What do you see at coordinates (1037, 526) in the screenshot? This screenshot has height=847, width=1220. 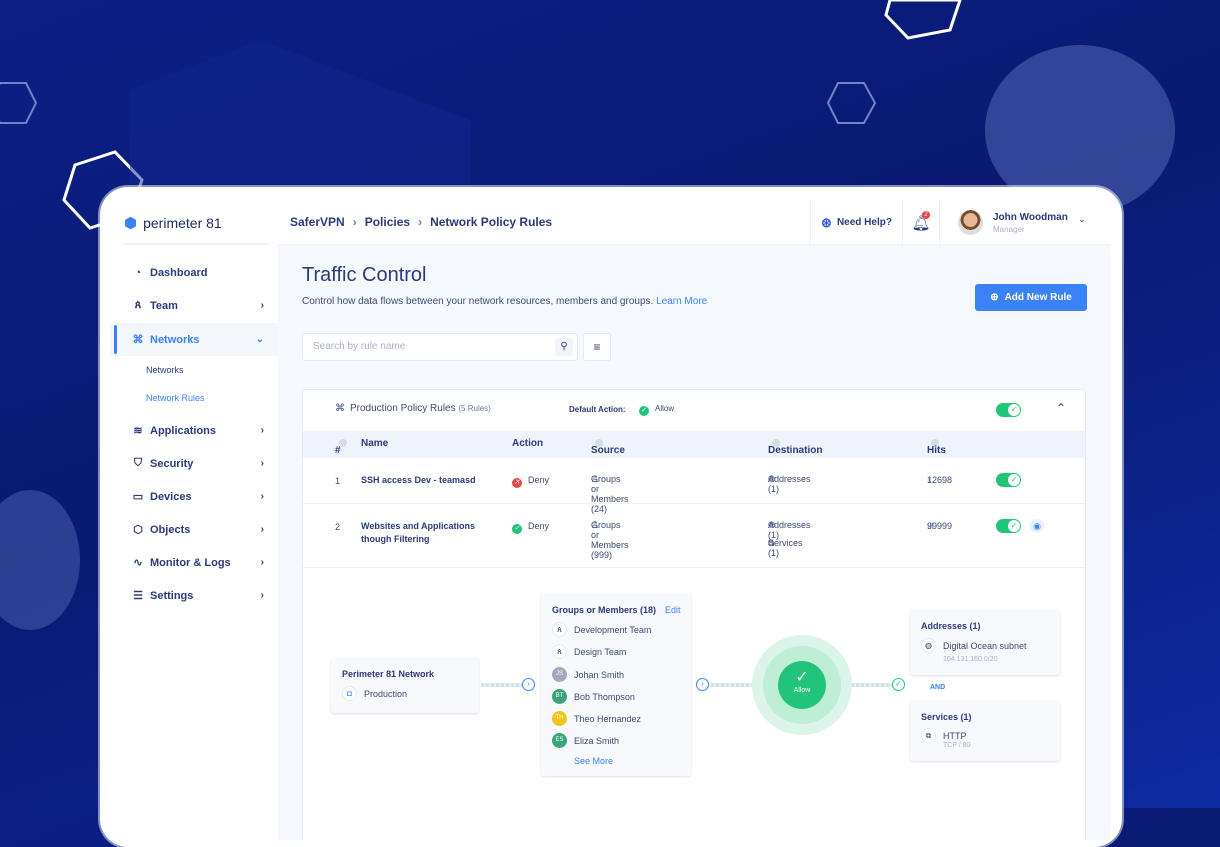 I see `eye-icon: ◉` at bounding box center [1037, 526].